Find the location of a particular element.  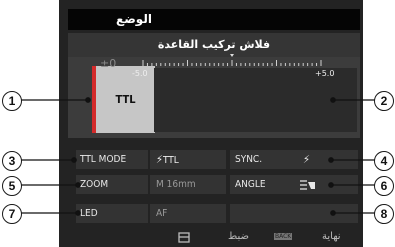

callout-7: 7 is located at coordinates (12, 214).